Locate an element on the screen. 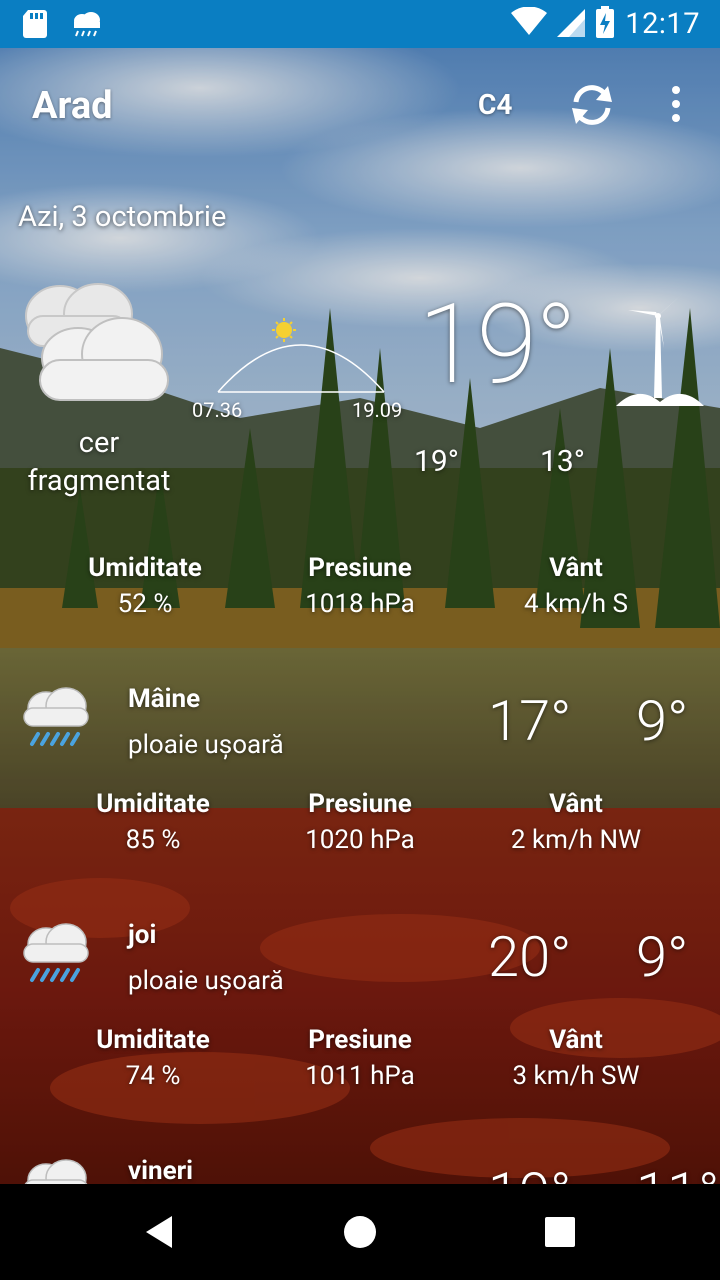 This screenshot has width=720, height=1280. today-date: Azi, 3 octombrie is located at coordinates (122, 217).